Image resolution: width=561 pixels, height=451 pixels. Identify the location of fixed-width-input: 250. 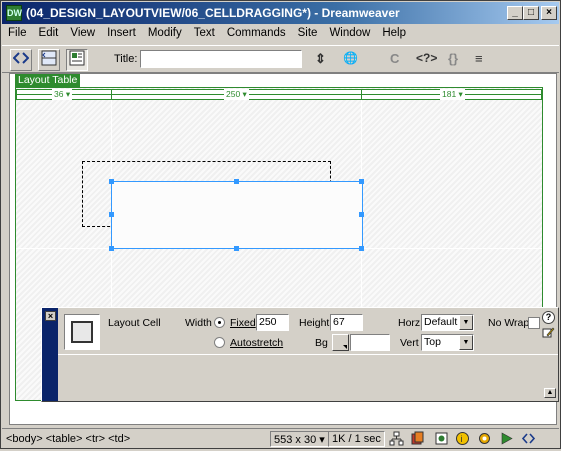
(272, 322).